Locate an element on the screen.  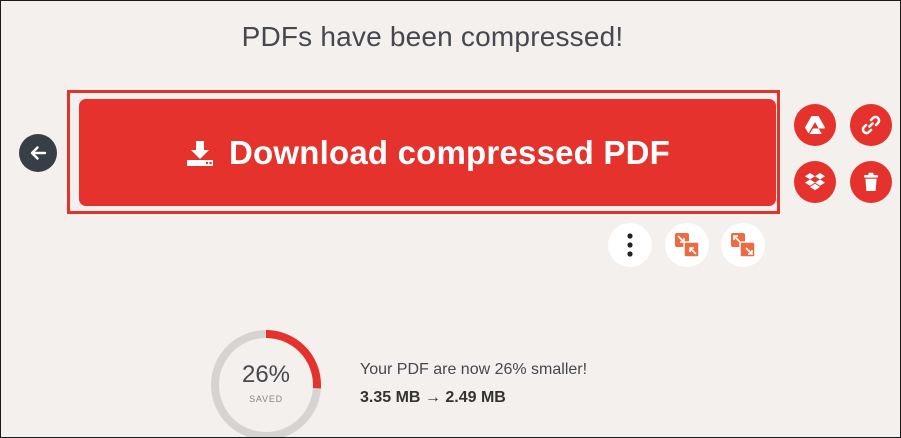
save-to-dropbox-button is located at coordinates (815, 182).